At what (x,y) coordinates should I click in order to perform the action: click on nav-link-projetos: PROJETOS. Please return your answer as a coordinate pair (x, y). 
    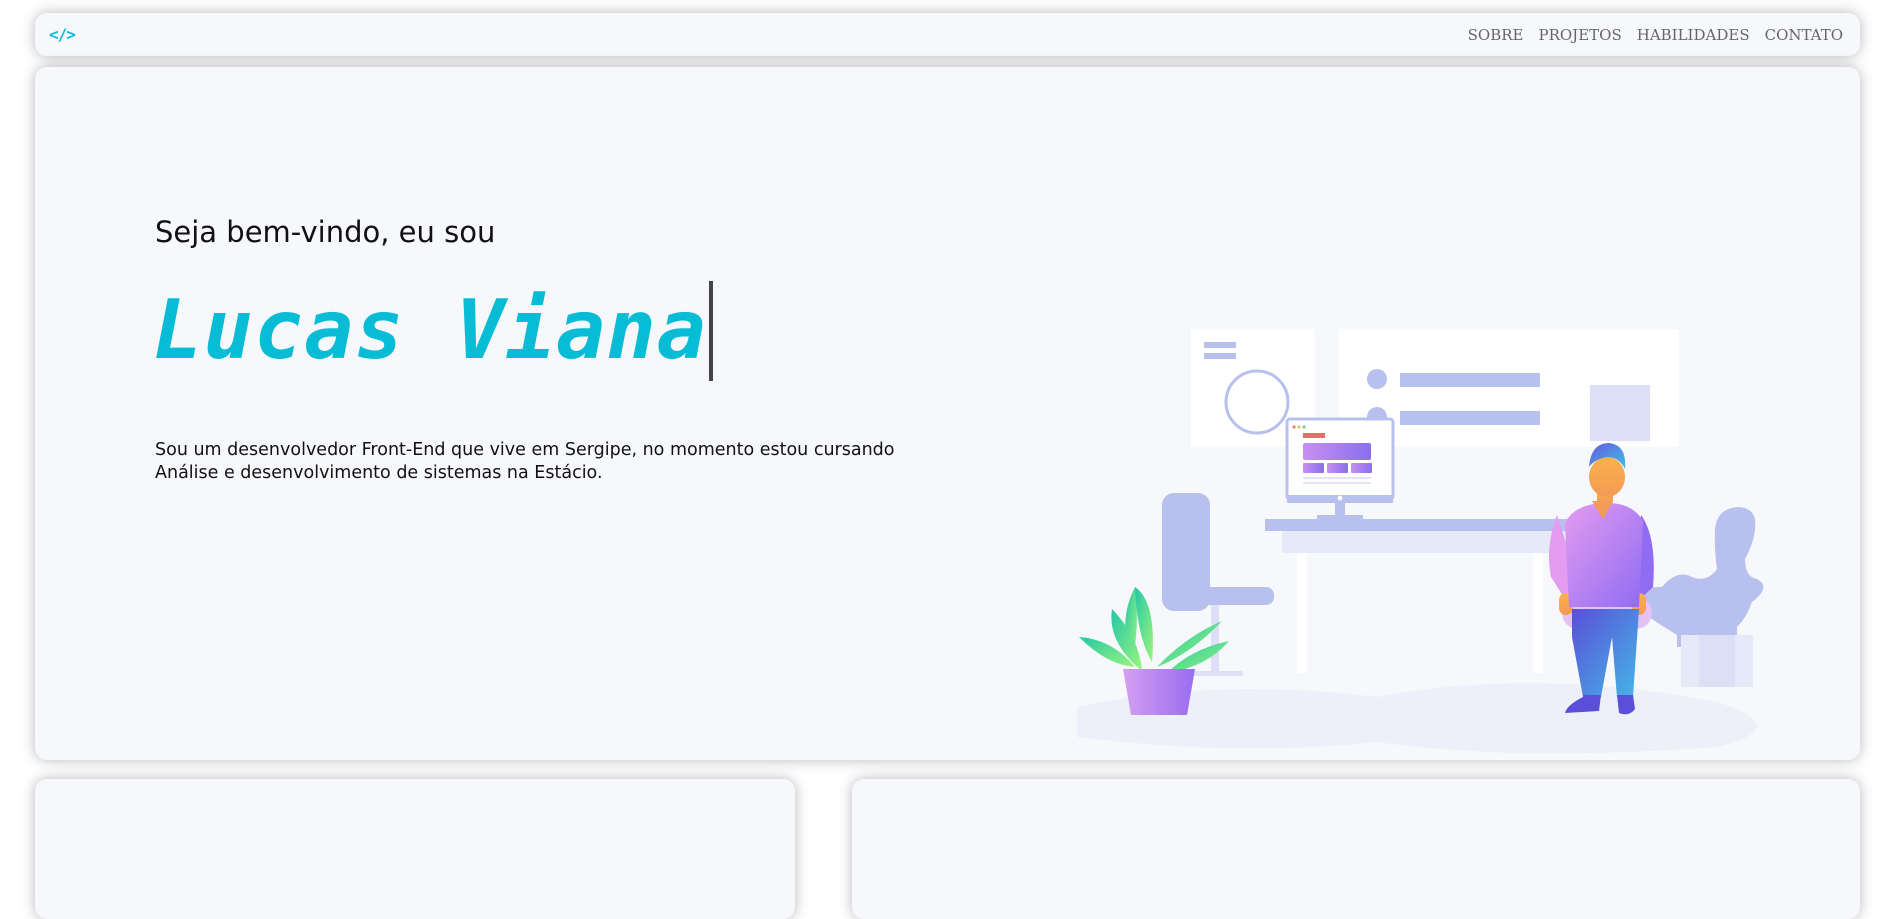
    Looking at the image, I should click on (1580, 35).